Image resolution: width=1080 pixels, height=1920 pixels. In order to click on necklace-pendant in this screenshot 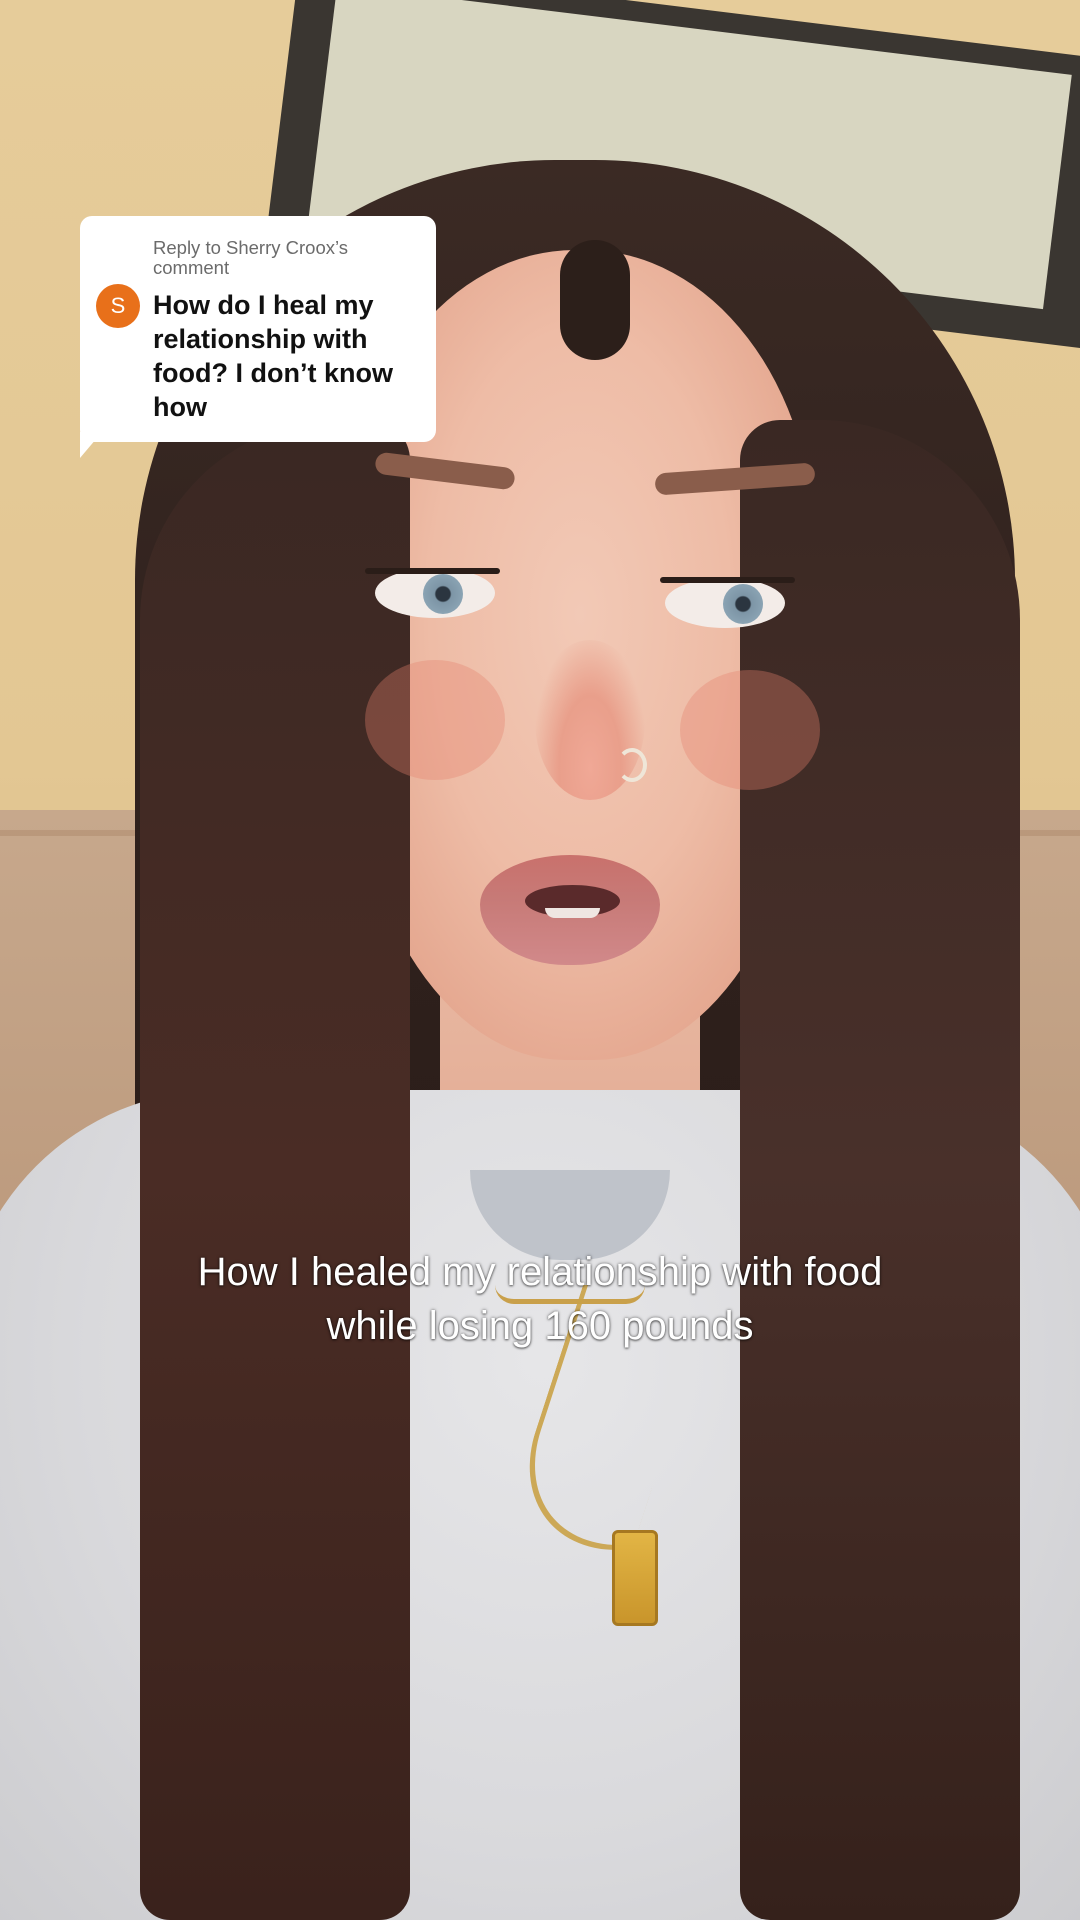, I will do `click(635, 1578)`.